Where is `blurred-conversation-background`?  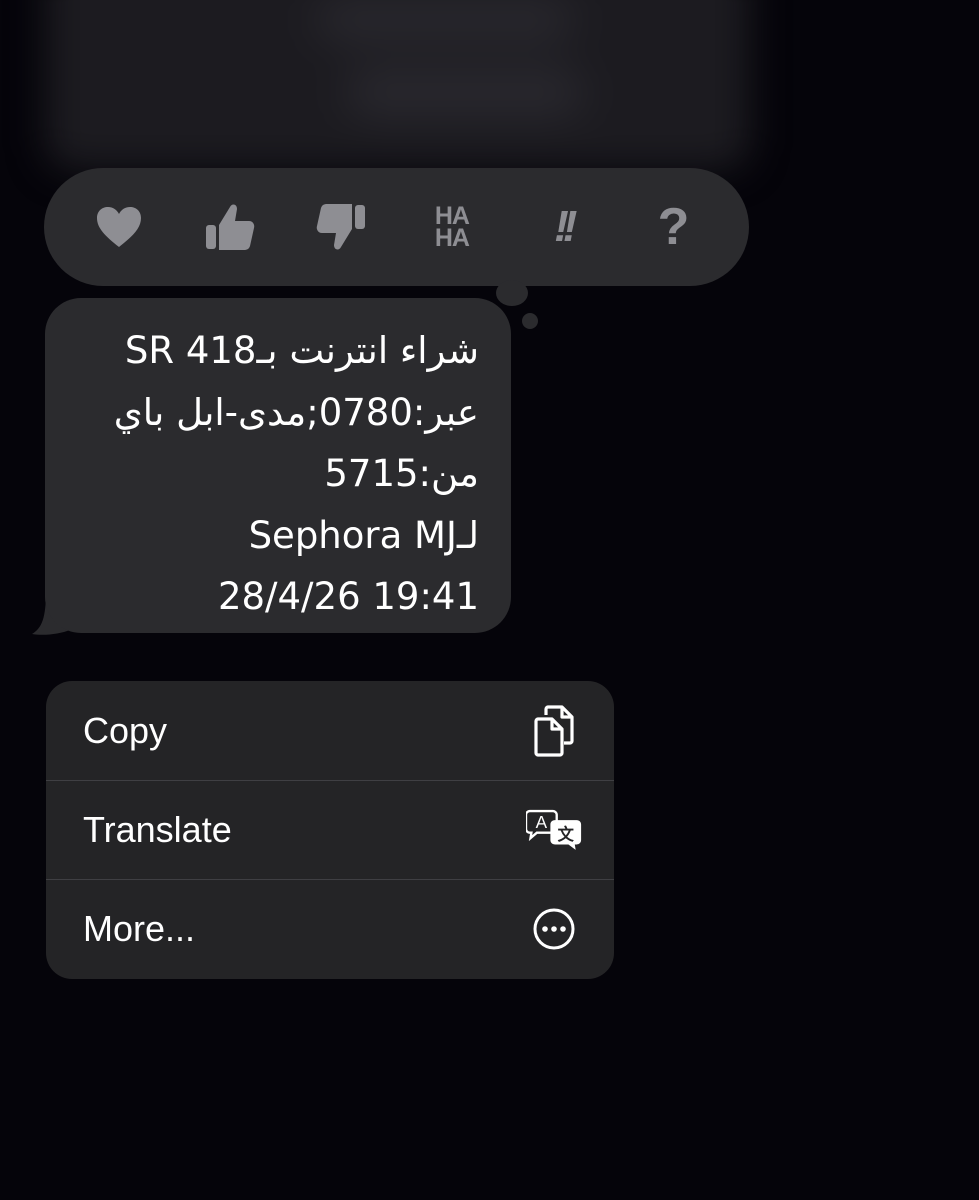
blurred-conversation-background is located at coordinates (397, 85).